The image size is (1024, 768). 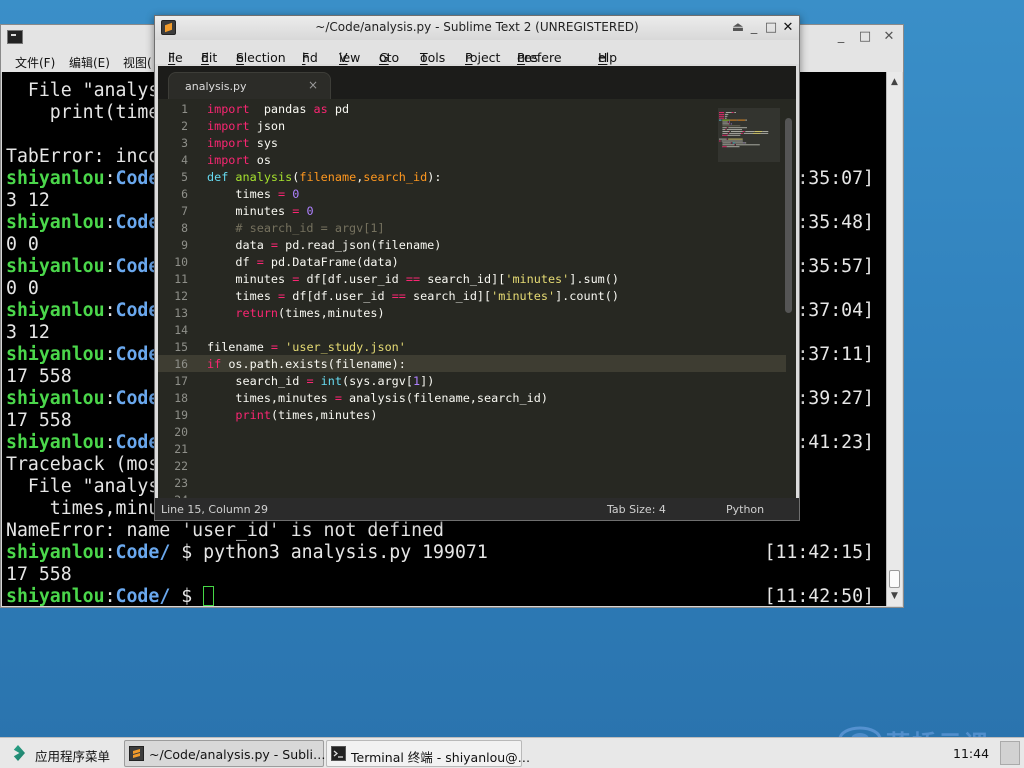 What do you see at coordinates (249, 85) in the screenshot?
I see `tab-analysis-py: analysis.py ×` at bounding box center [249, 85].